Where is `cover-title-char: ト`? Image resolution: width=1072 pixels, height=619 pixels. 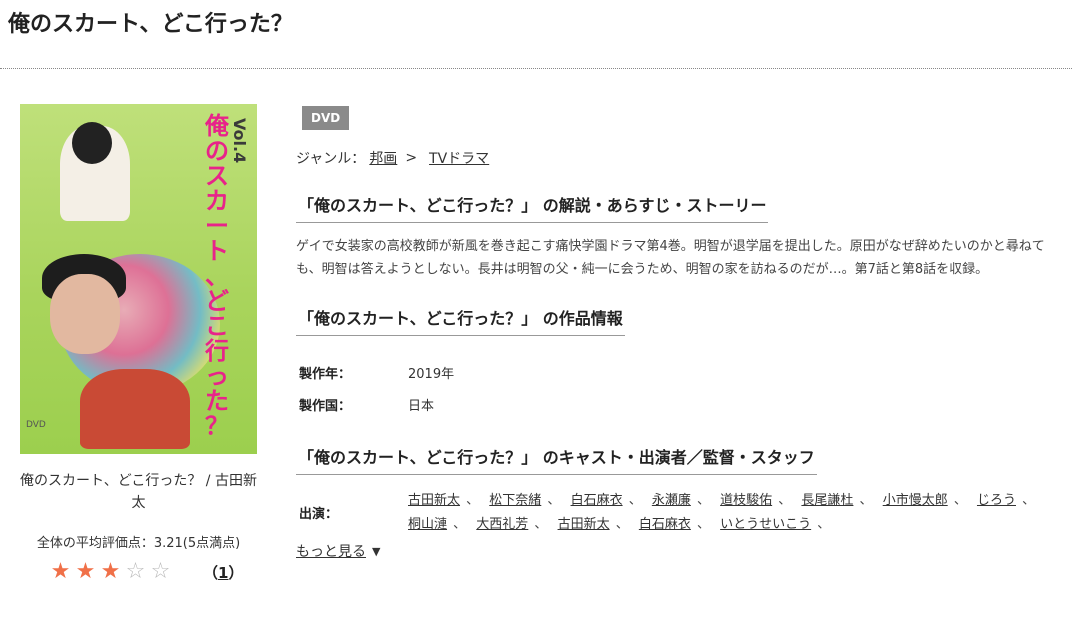
cover-title-char: ト is located at coordinates (217, 251).